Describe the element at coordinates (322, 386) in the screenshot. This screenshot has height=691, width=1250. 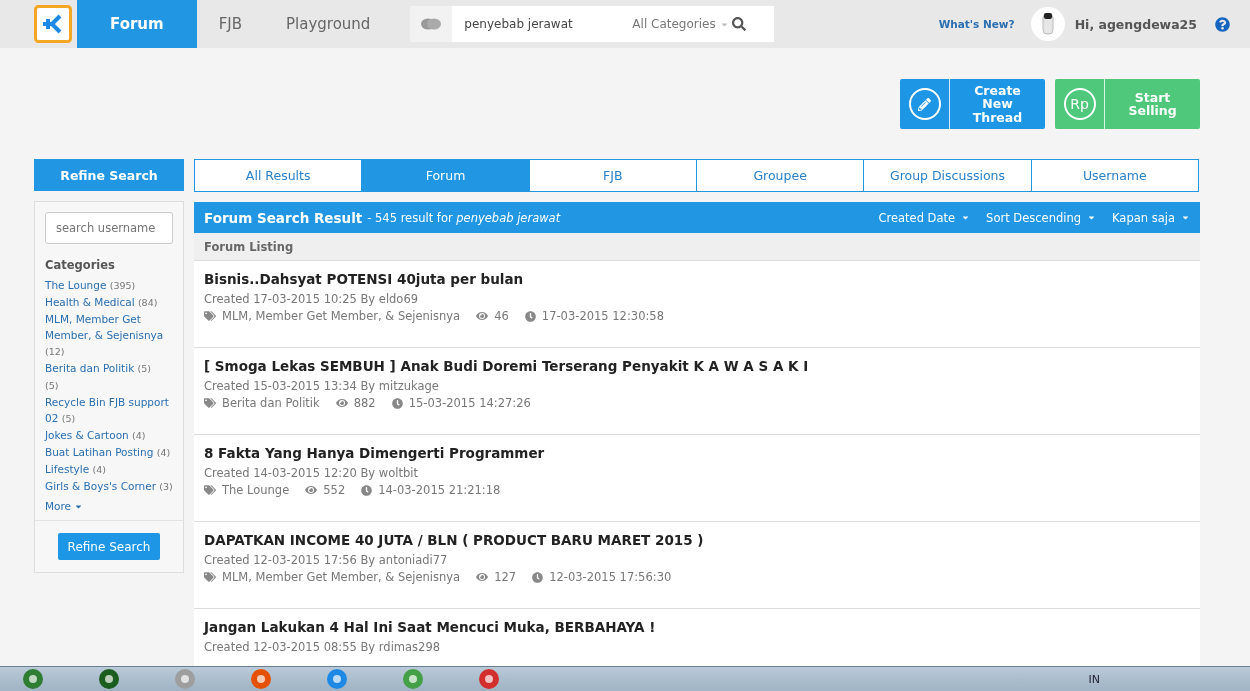
I see `thread-created: Created 15-03-2015 13:34 By mitzukage` at that location.